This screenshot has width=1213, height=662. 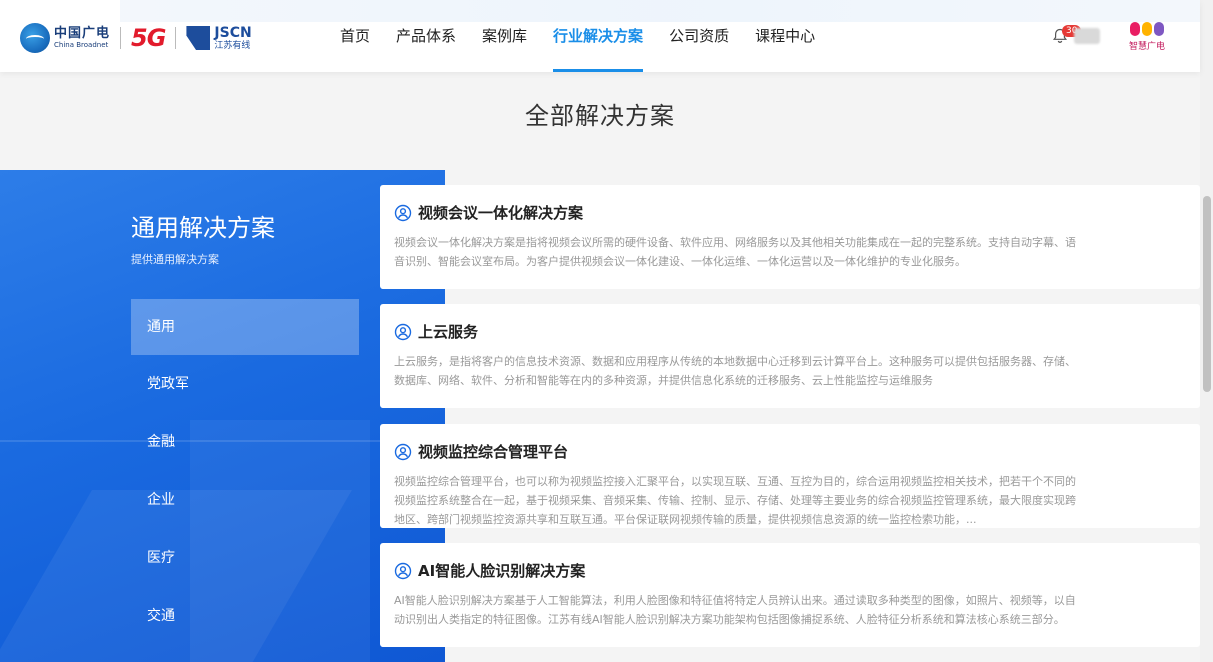 What do you see at coordinates (245, 327) in the screenshot?
I see `category-item-general: 通用` at bounding box center [245, 327].